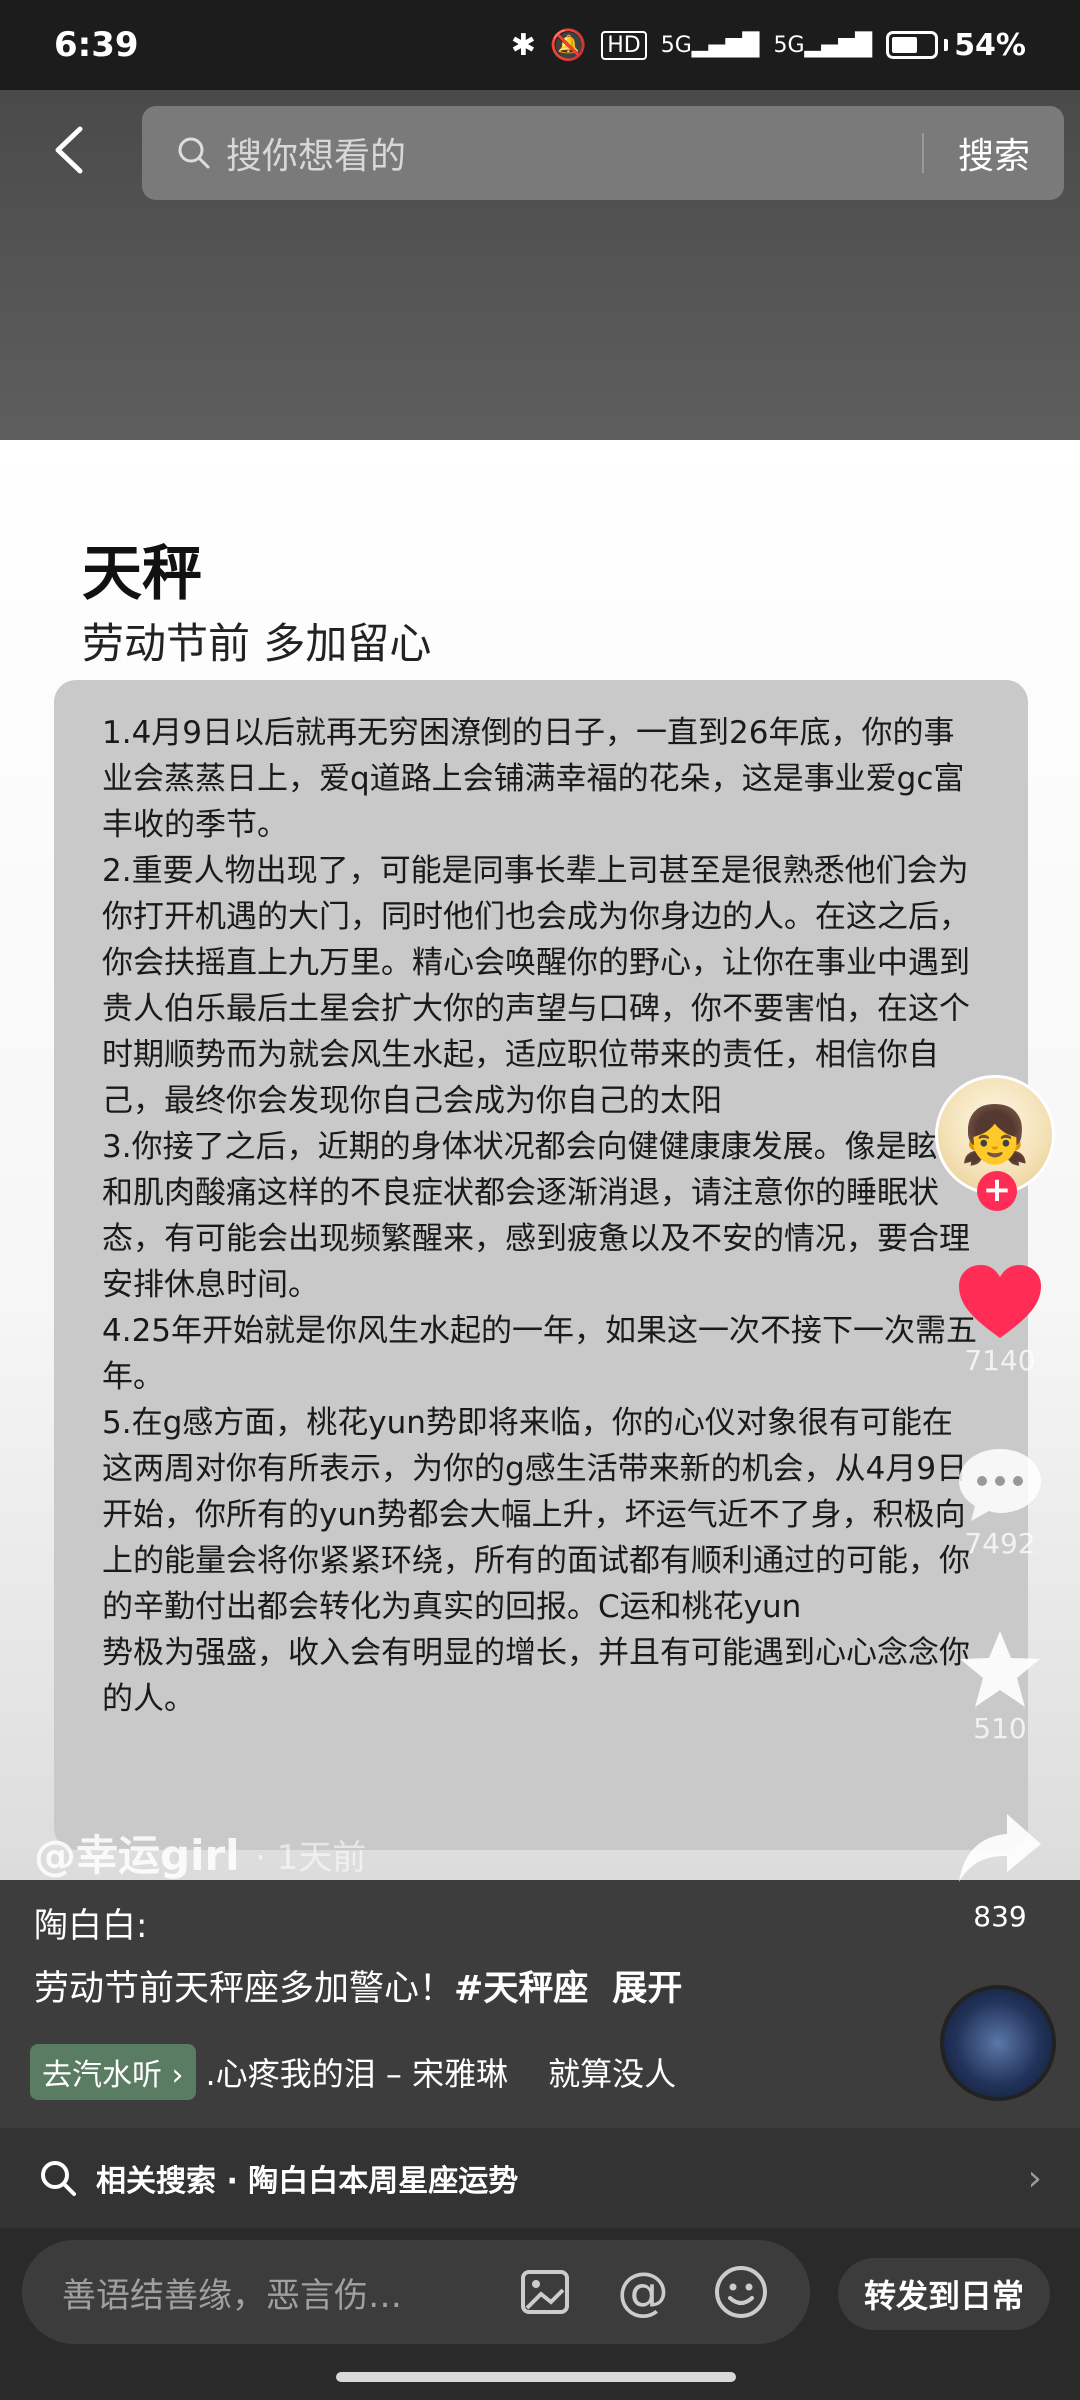 The image size is (1080, 2400). What do you see at coordinates (994, 153) in the screenshot?
I see `search-button: 搜索` at bounding box center [994, 153].